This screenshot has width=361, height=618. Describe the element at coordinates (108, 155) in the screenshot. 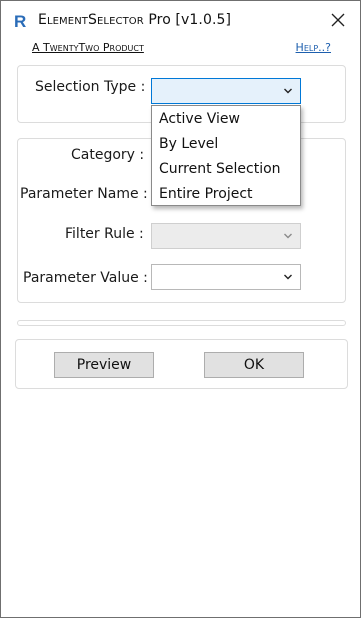

I see `category-label: Category :` at that location.